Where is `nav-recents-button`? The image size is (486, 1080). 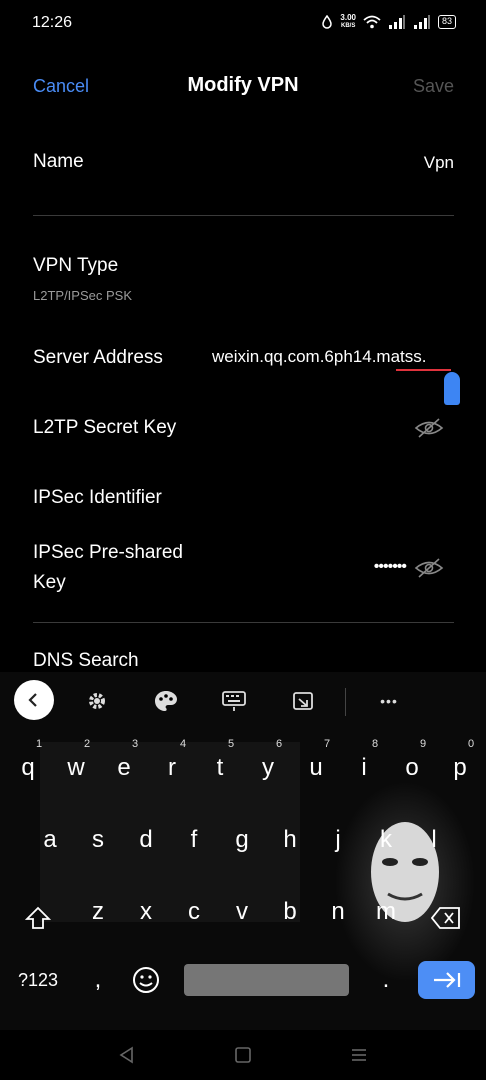 nav-recents-button is located at coordinates (359, 1055).